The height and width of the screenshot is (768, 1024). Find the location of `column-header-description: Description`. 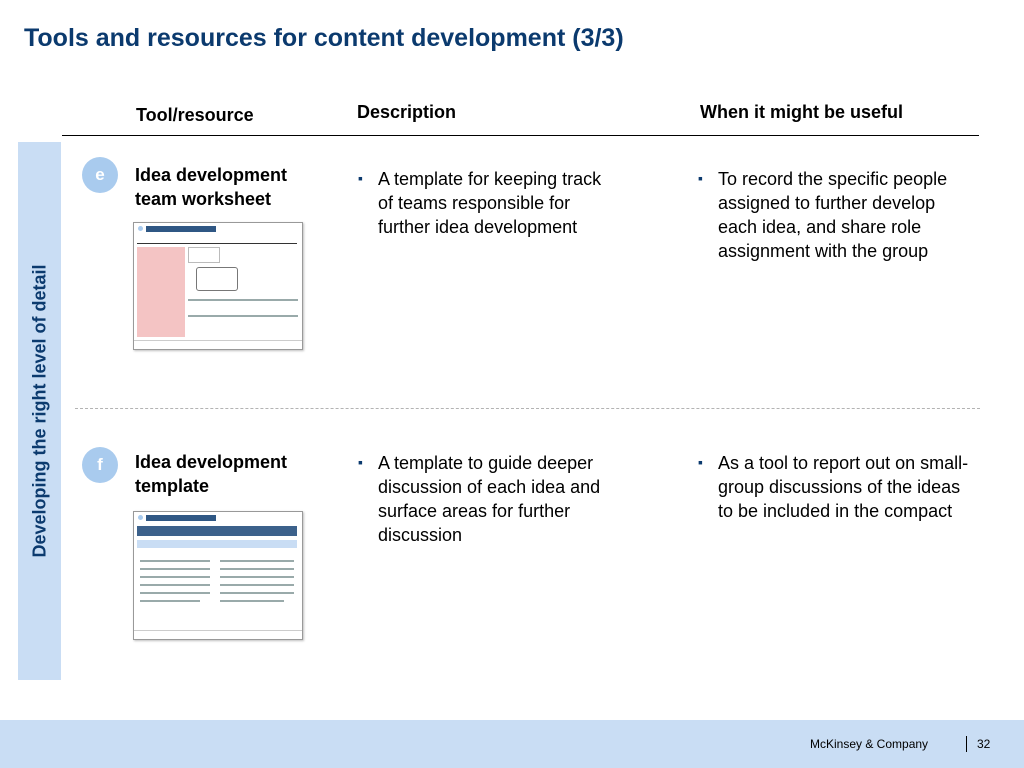

column-header-description: Description is located at coordinates (407, 112).